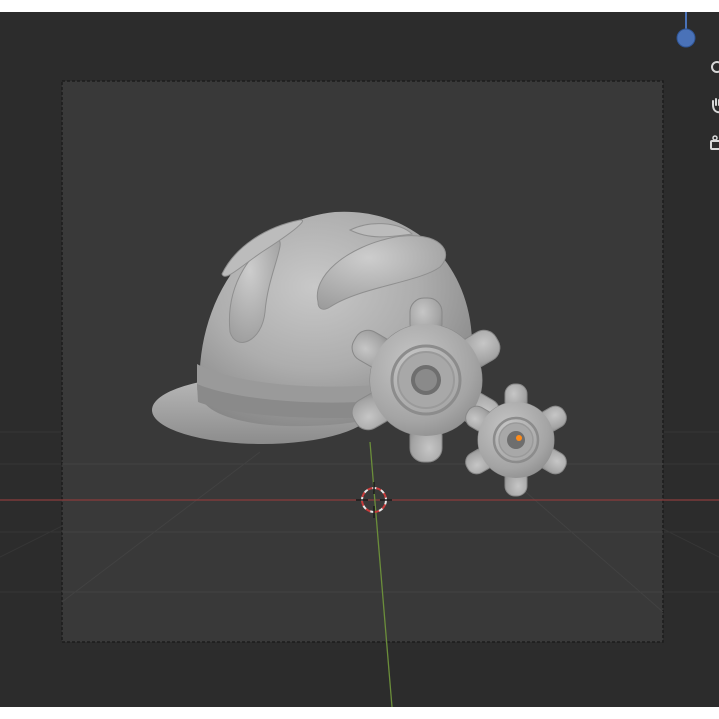  What do you see at coordinates (712, 144) in the screenshot?
I see `camera-icon` at bounding box center [712, 144].